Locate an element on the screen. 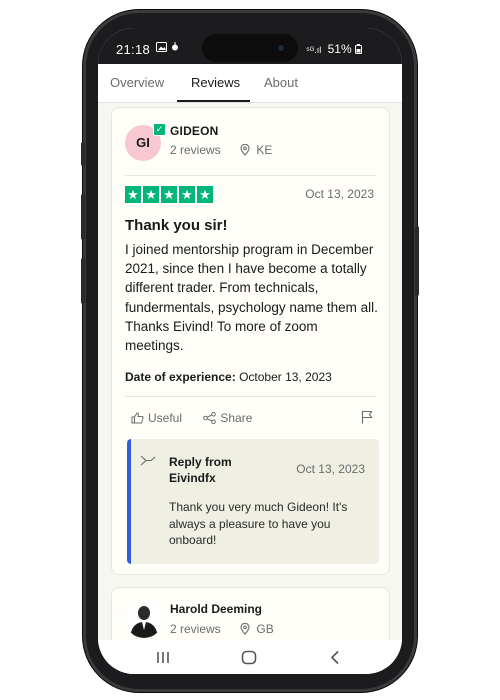 The image size is (500, 700). verified-icon: ✓ is located at coordinates (159, 129).